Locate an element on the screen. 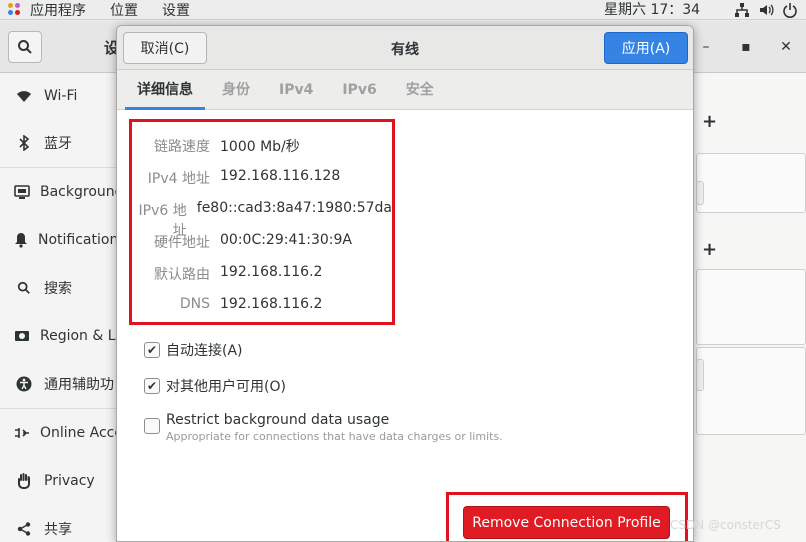 Image resolution: width=806 pixels, height=542 pixels. search-button is located at coordinates (25, 47).